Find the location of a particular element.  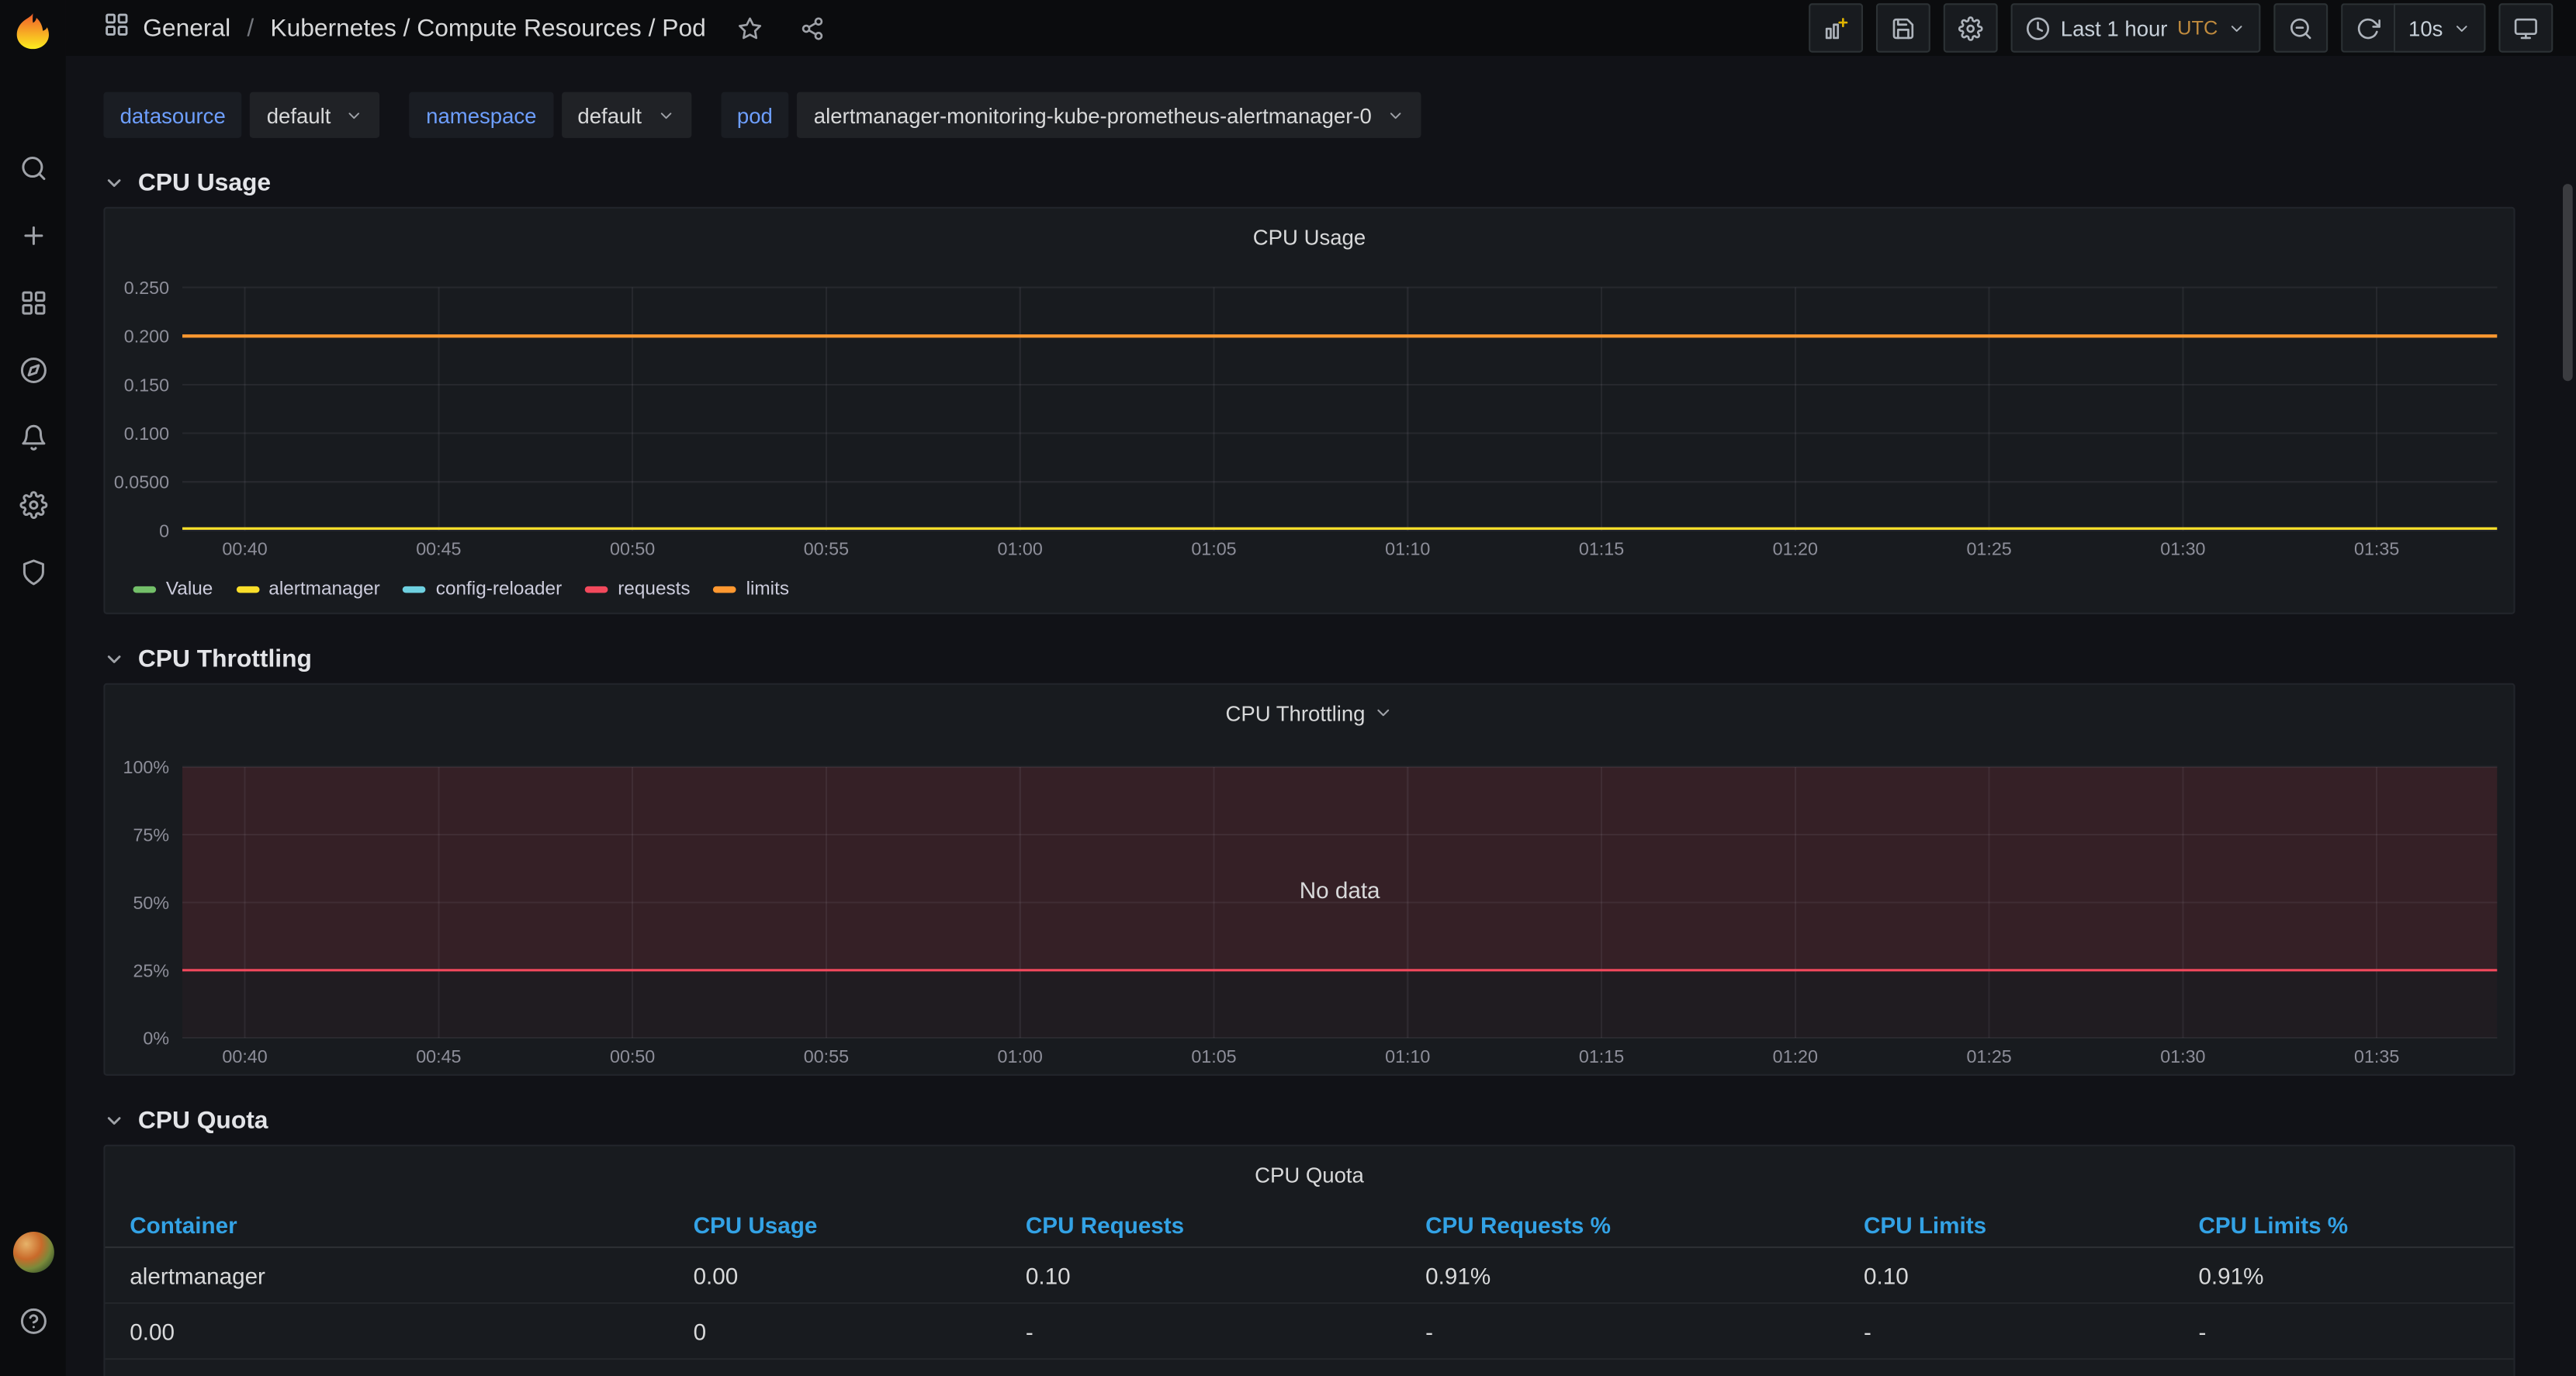

svg-text: 0.0500 is located at coordinates (141, 482).